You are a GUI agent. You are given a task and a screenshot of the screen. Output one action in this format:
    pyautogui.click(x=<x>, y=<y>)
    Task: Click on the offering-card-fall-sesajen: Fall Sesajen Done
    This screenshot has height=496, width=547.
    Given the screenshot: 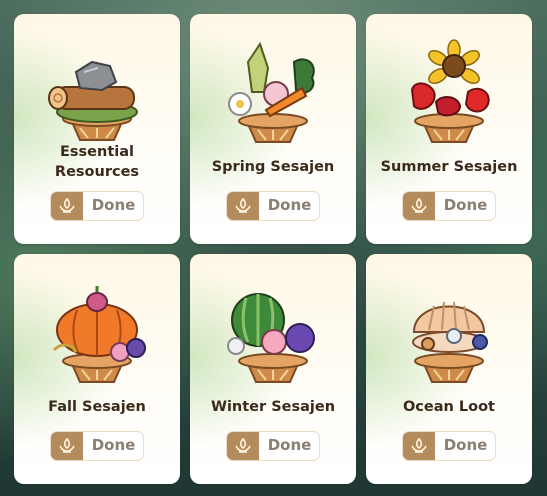 What is the action you would take?
    pyautogui.click(x=97, y=369)
    